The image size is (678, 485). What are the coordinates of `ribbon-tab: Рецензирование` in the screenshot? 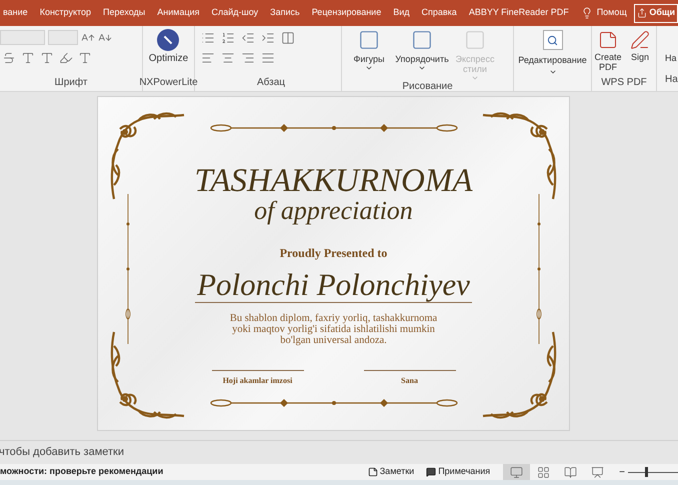 It's located at (347, 13).